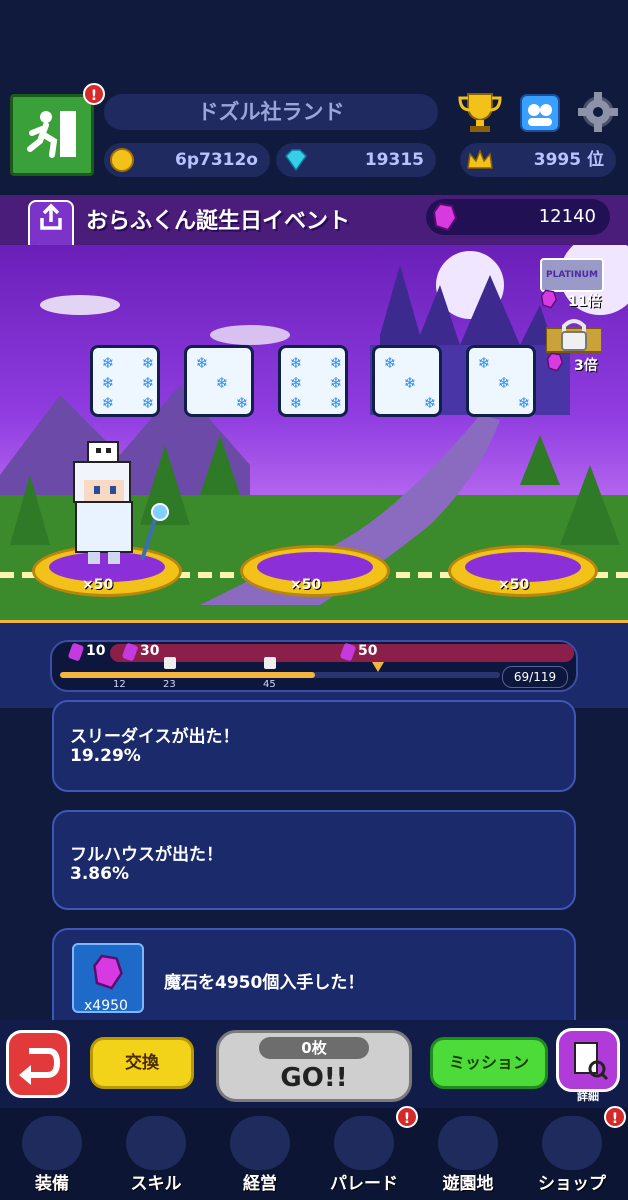 The height and width of the screenshot is (1200, 628). What do you see at coordinates (356, 160) in the screenshot?
I see `gem-counter: 19315` at bounding box center [356, 160].